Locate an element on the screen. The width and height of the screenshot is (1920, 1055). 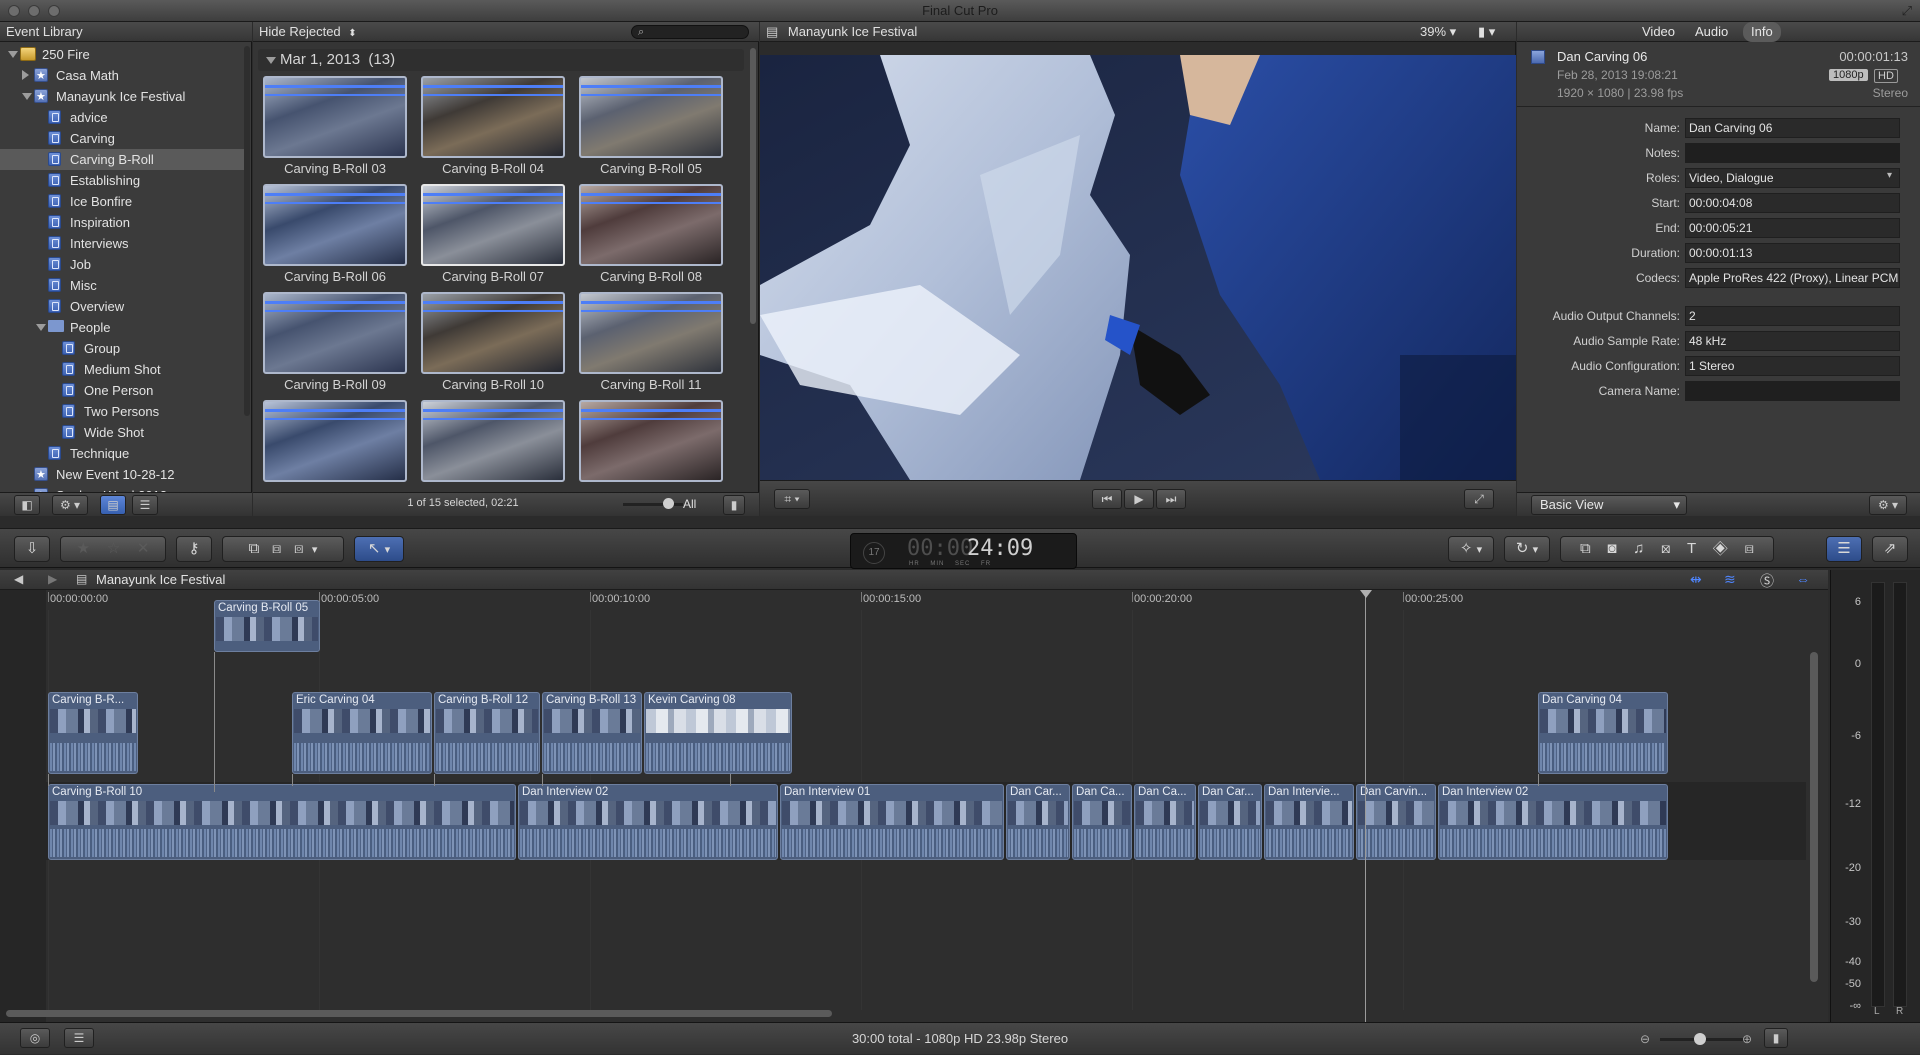
library-item: Carving B-Roll is located at coordinates (122, 159).